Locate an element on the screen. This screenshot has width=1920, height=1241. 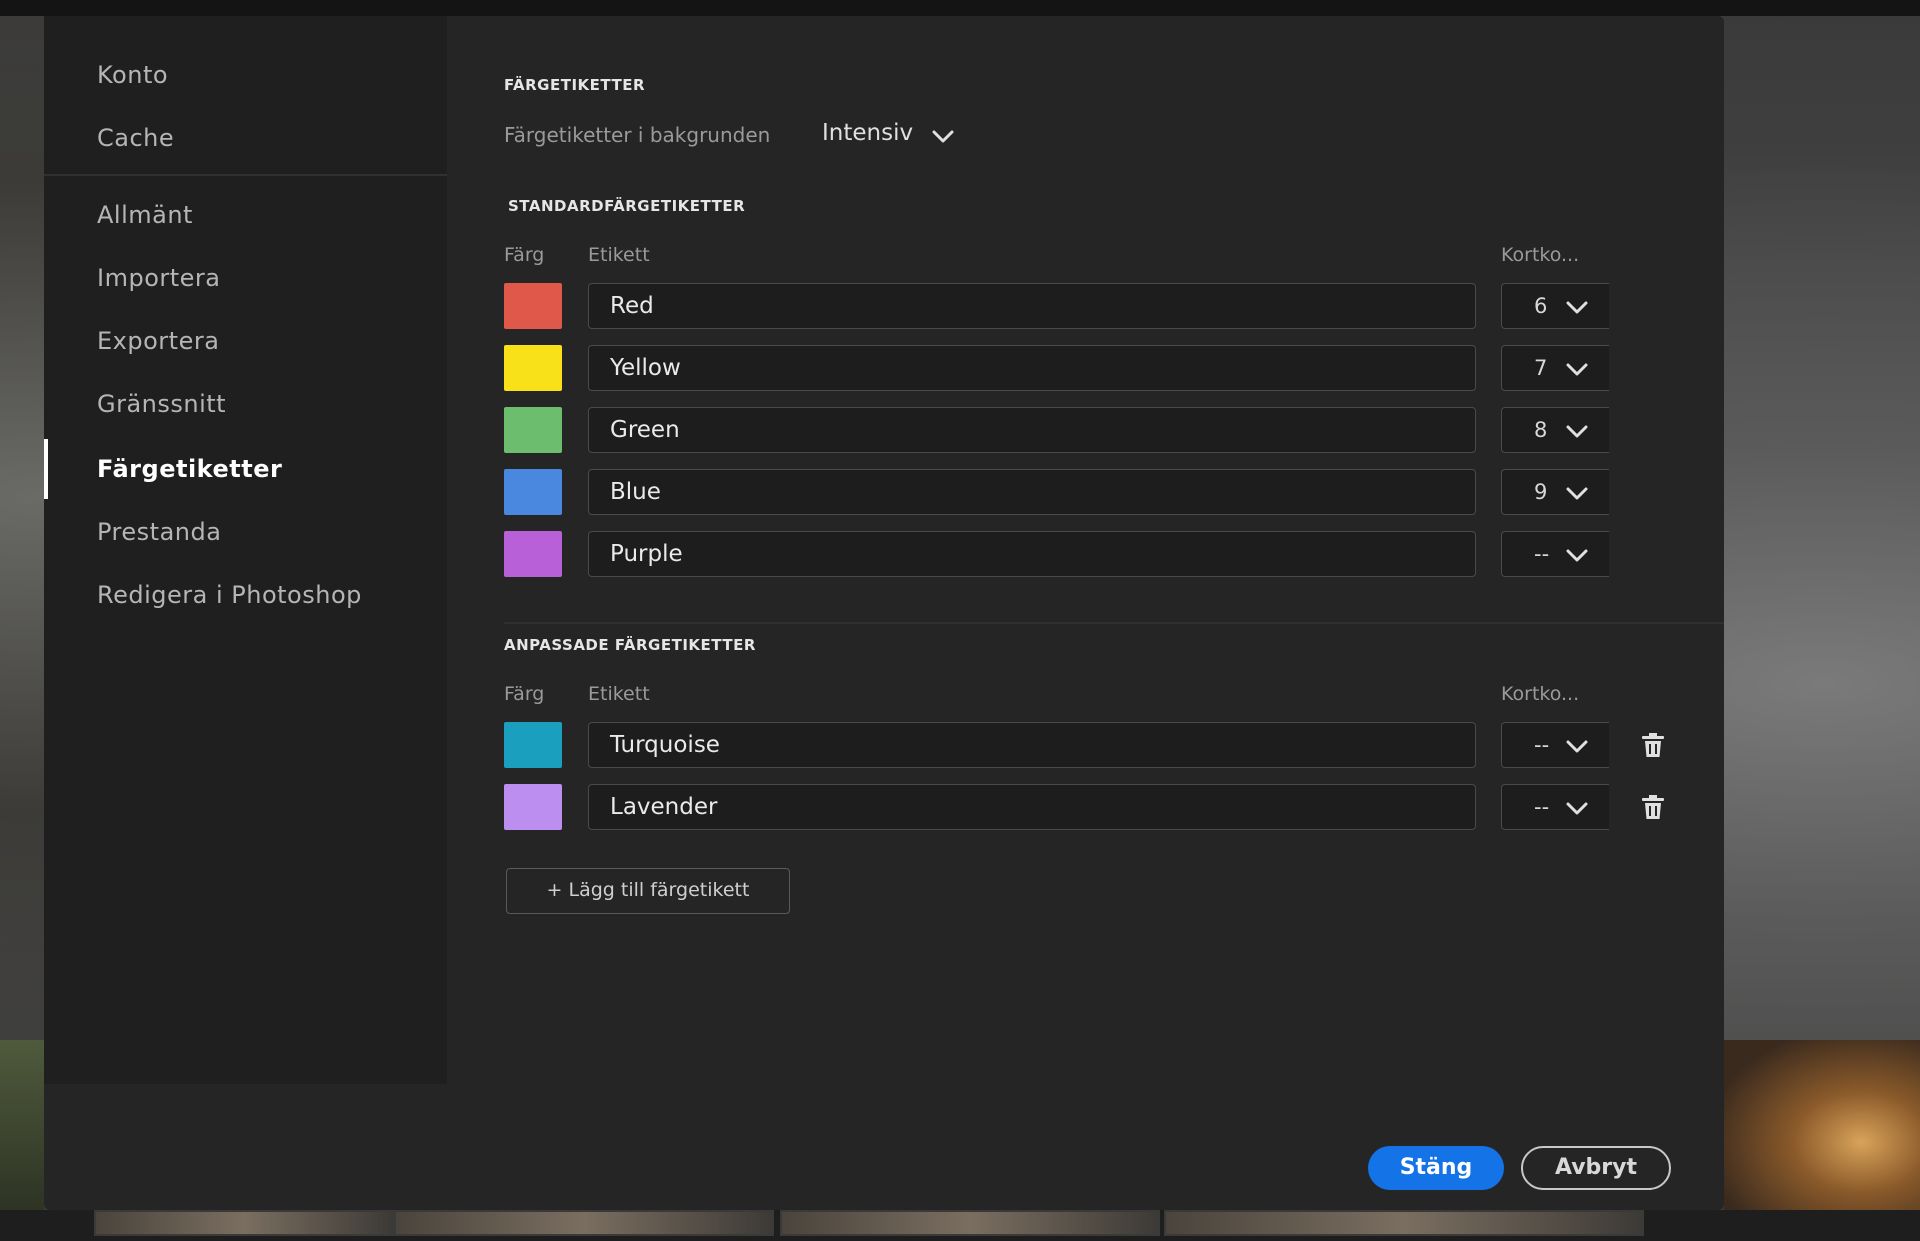
shortcut-dropdown: 7 is located at coordinates (1555, 368).